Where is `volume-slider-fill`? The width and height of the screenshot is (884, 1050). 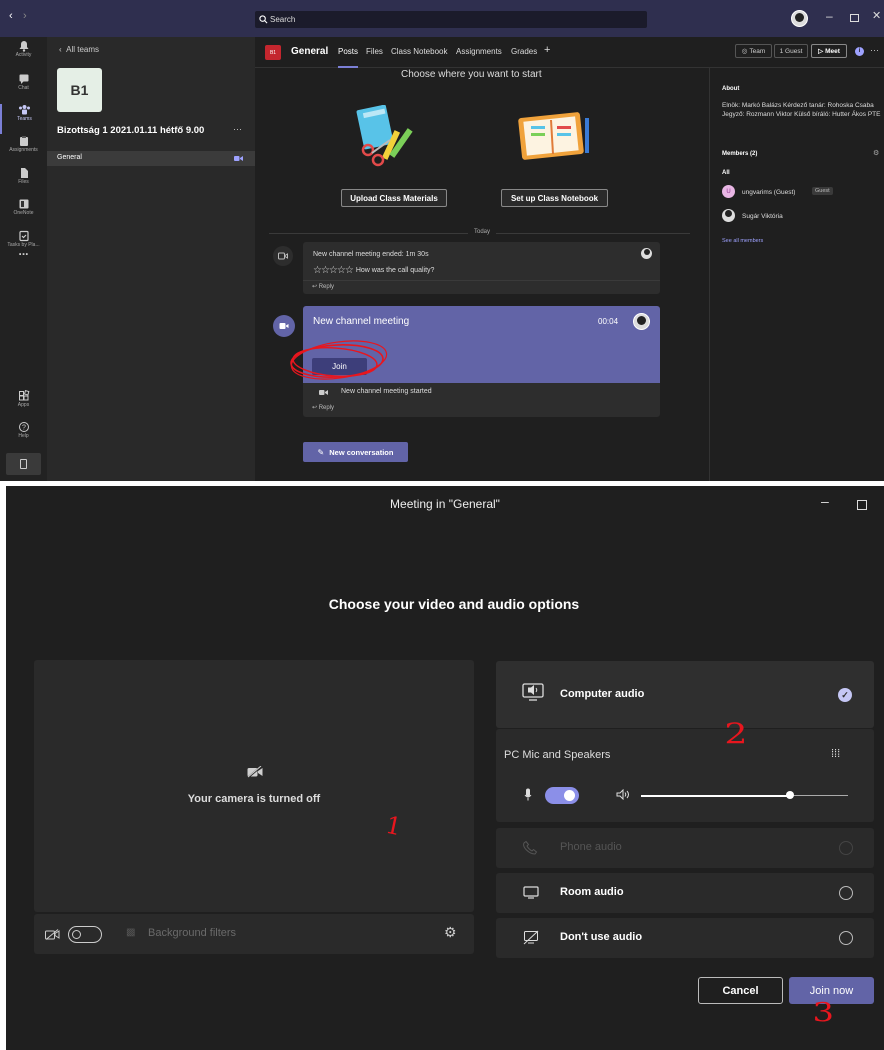 volume-slider-fill is located at coordinates (716, 795).